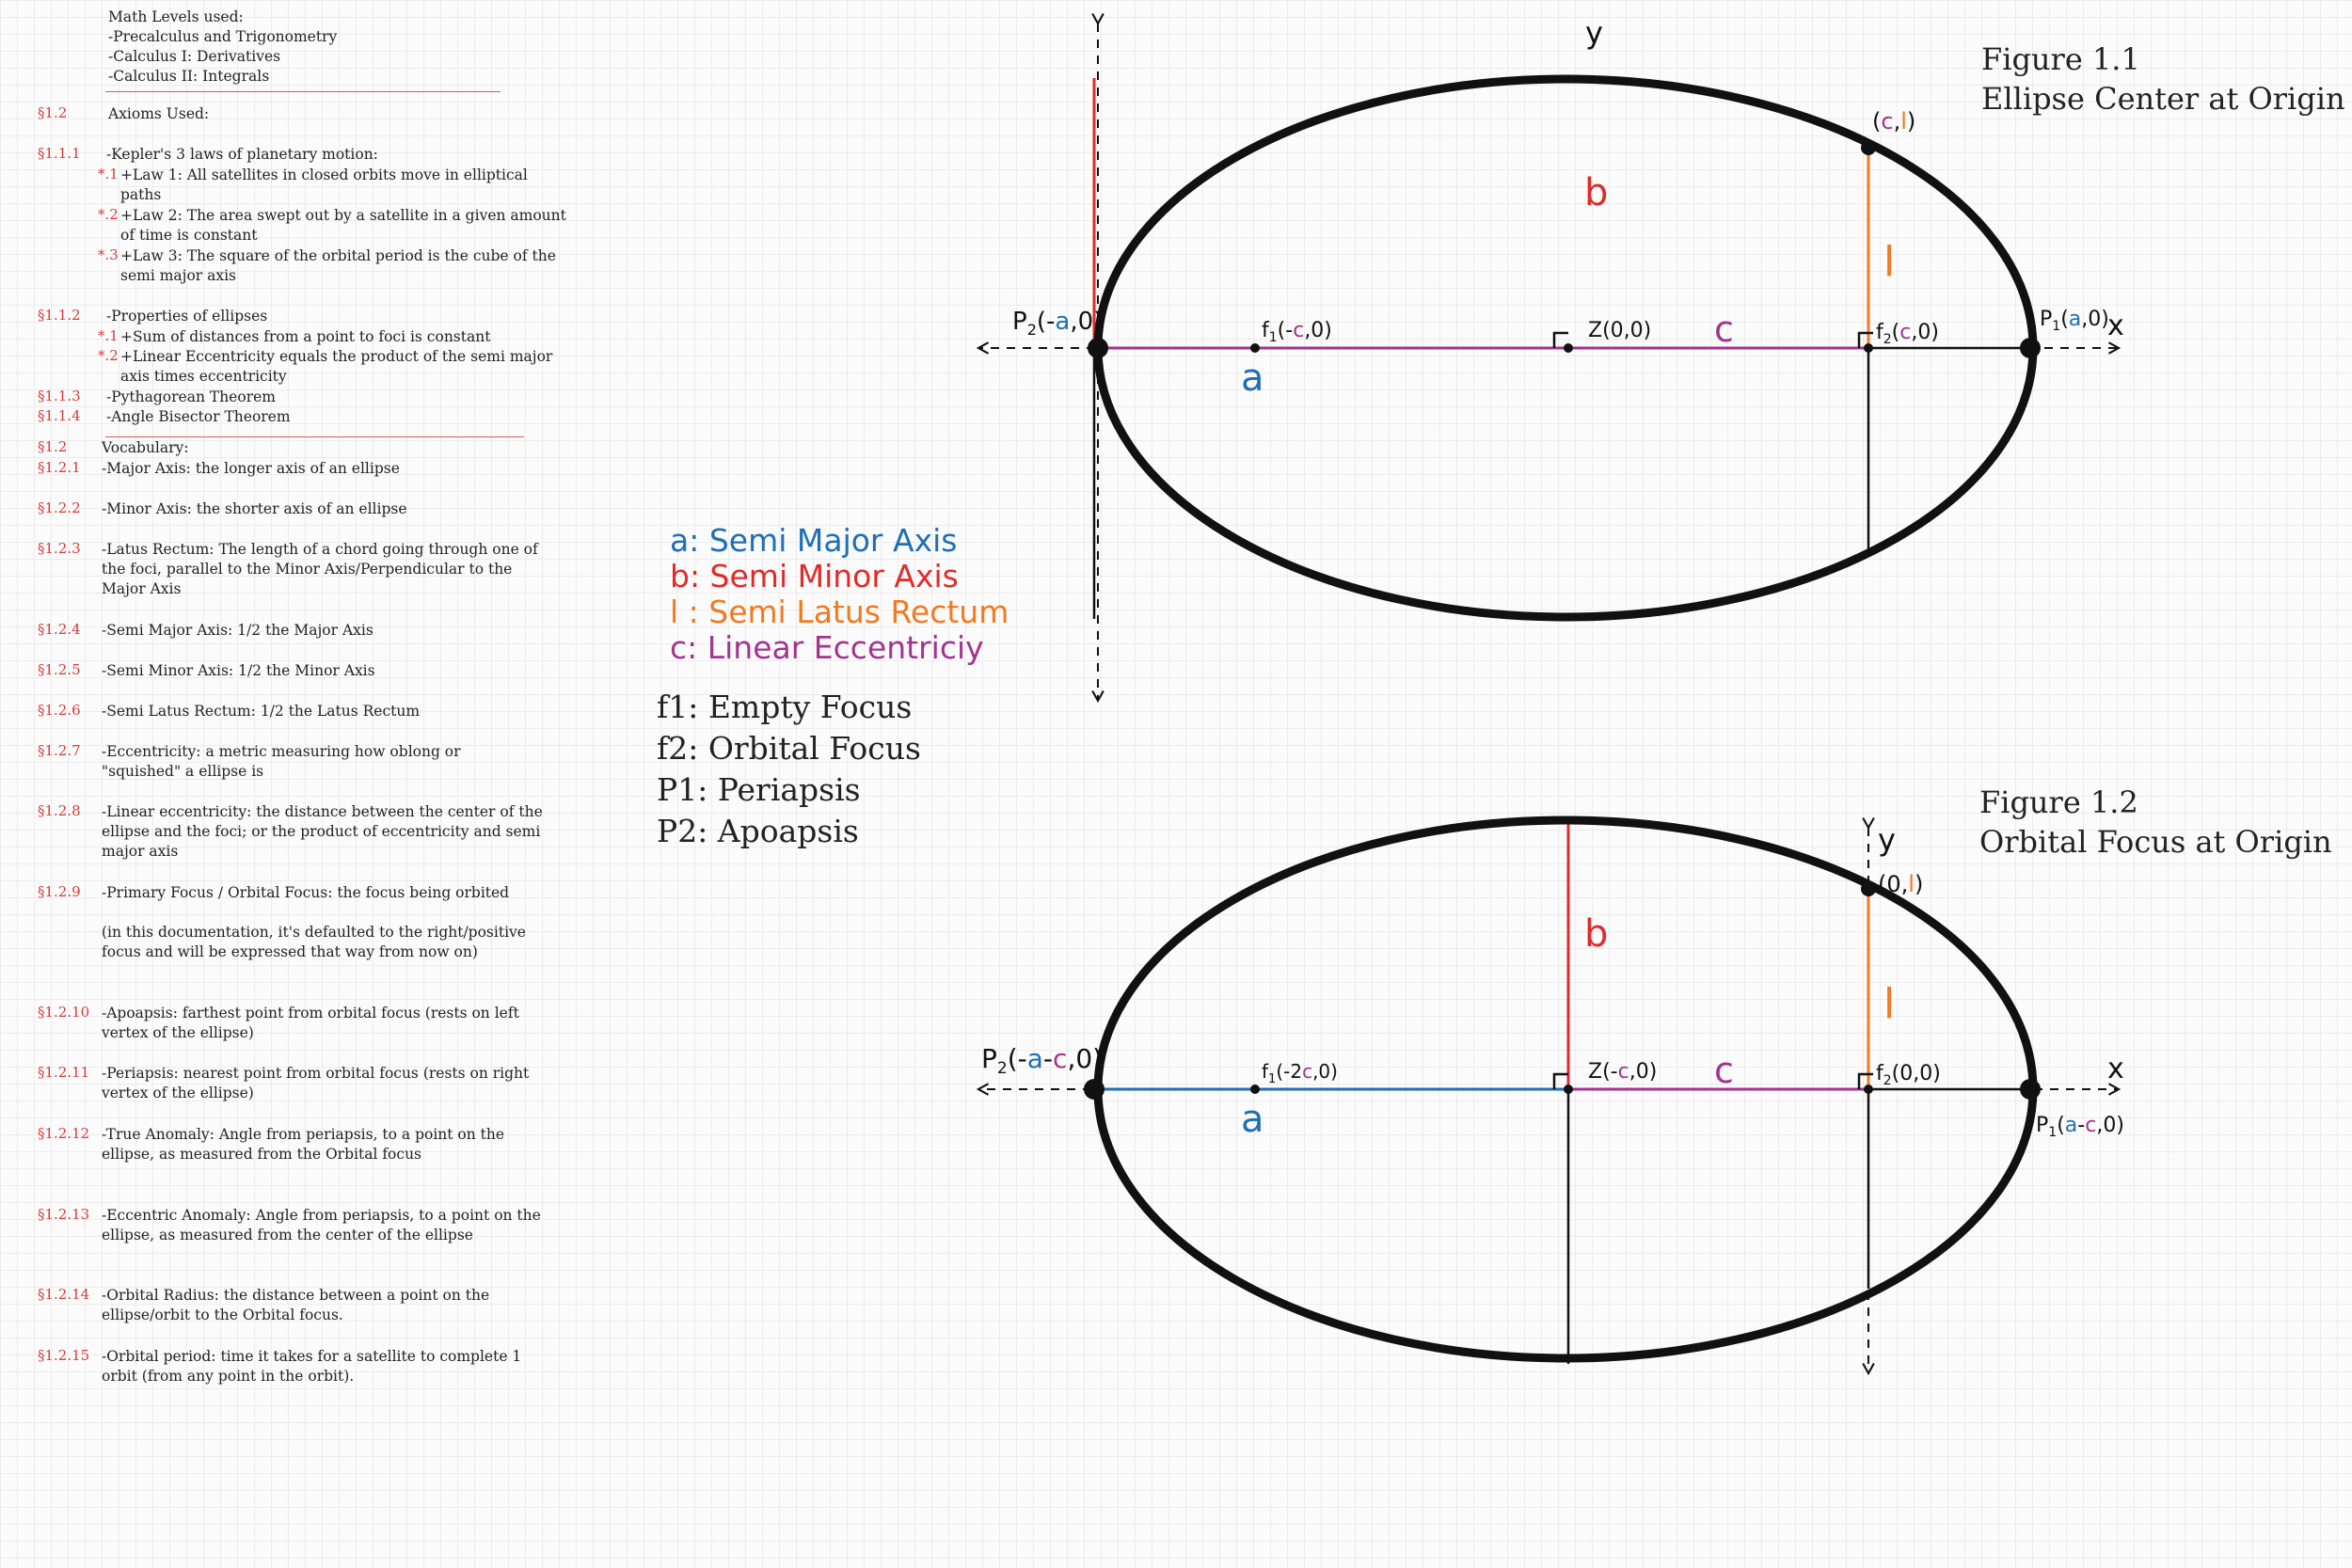 This screenshot has height=1568, width=2352. Describe the element at coordinates (1098, 348) in the screenshot. I see `figure1-p2-point` at that location.